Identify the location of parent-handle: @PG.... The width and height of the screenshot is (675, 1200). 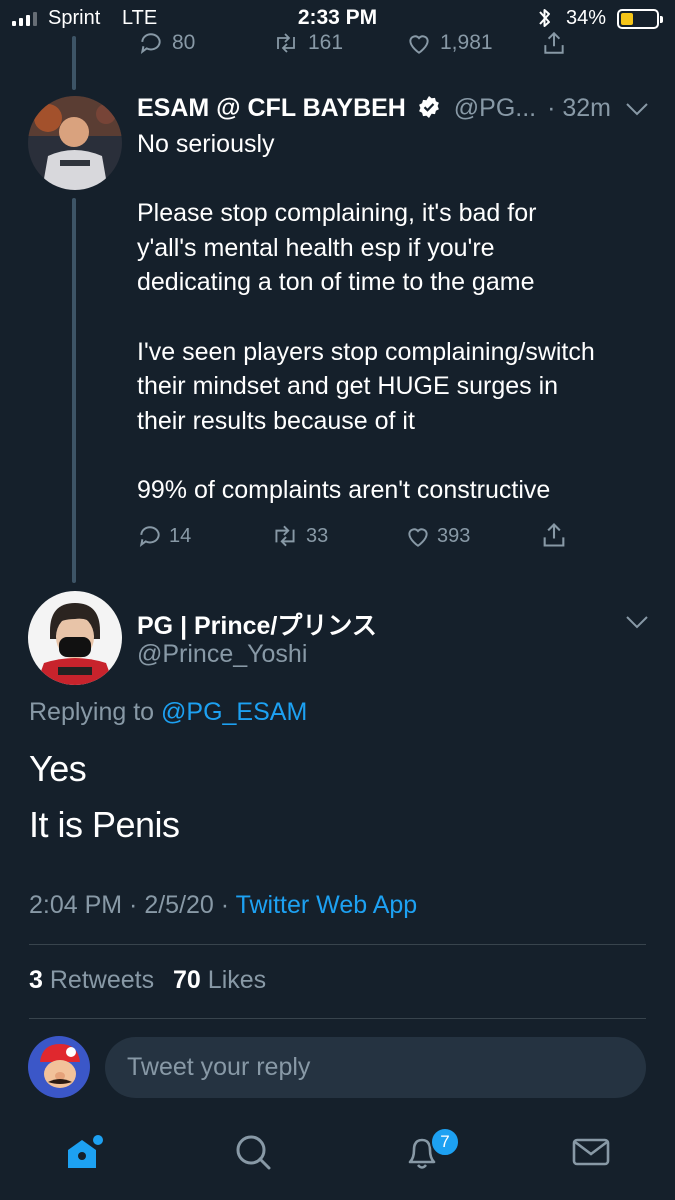
(495, 108).